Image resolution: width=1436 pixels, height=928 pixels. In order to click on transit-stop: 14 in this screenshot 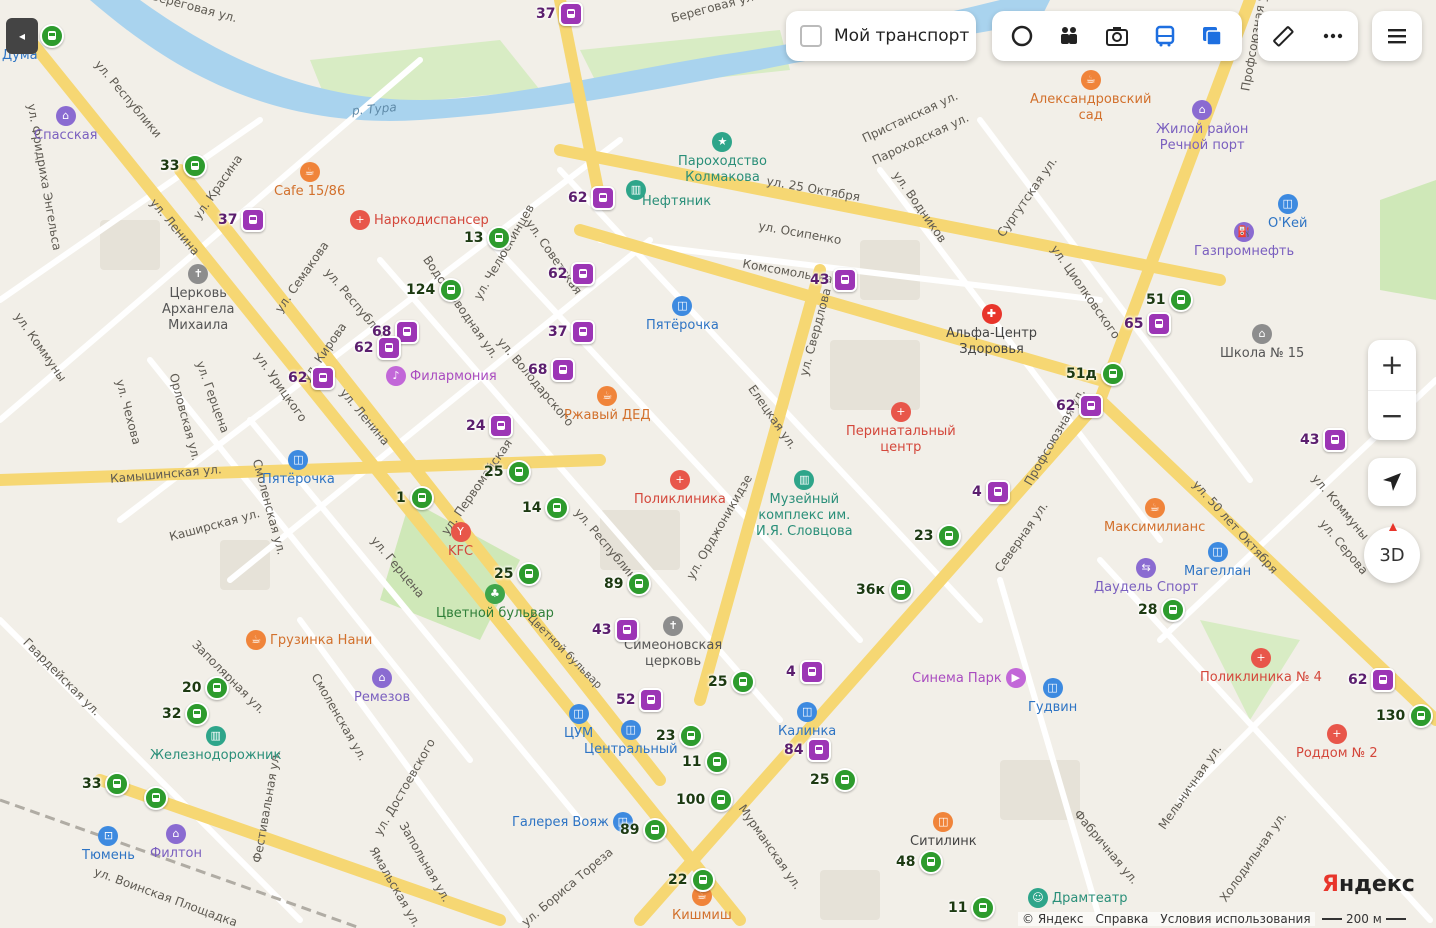, I will do `click(546, 508)`.